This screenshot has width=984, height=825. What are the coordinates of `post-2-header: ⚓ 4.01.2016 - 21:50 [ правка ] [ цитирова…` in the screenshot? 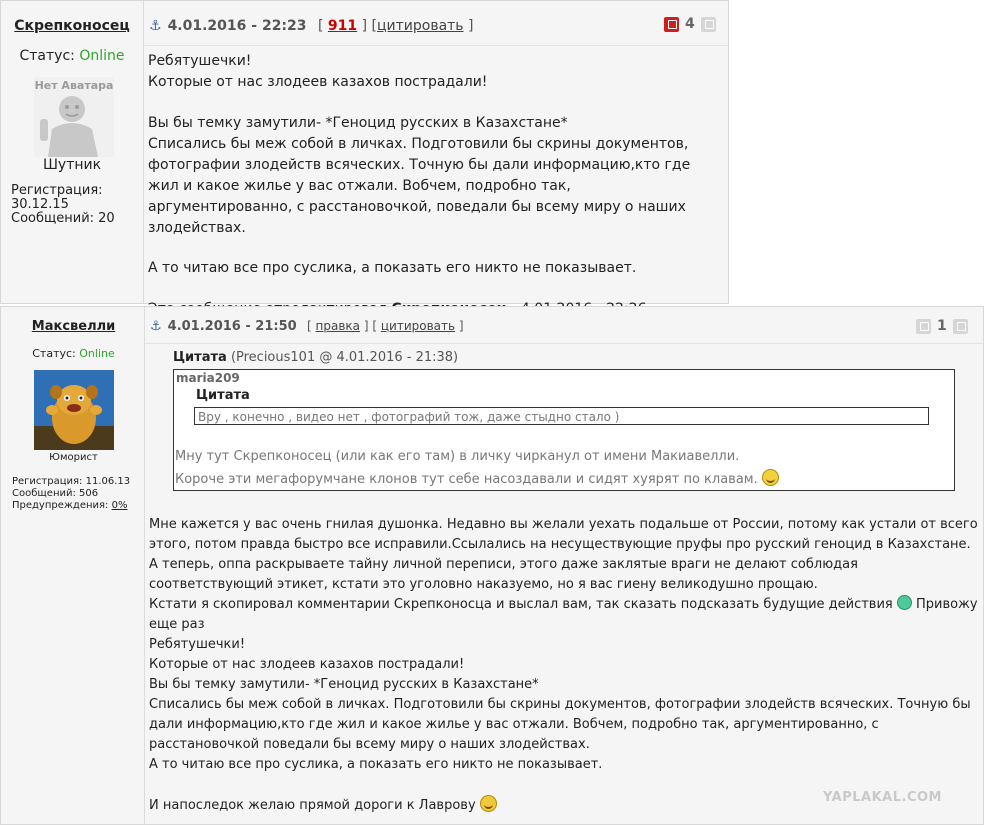 It's located at (564, 325).